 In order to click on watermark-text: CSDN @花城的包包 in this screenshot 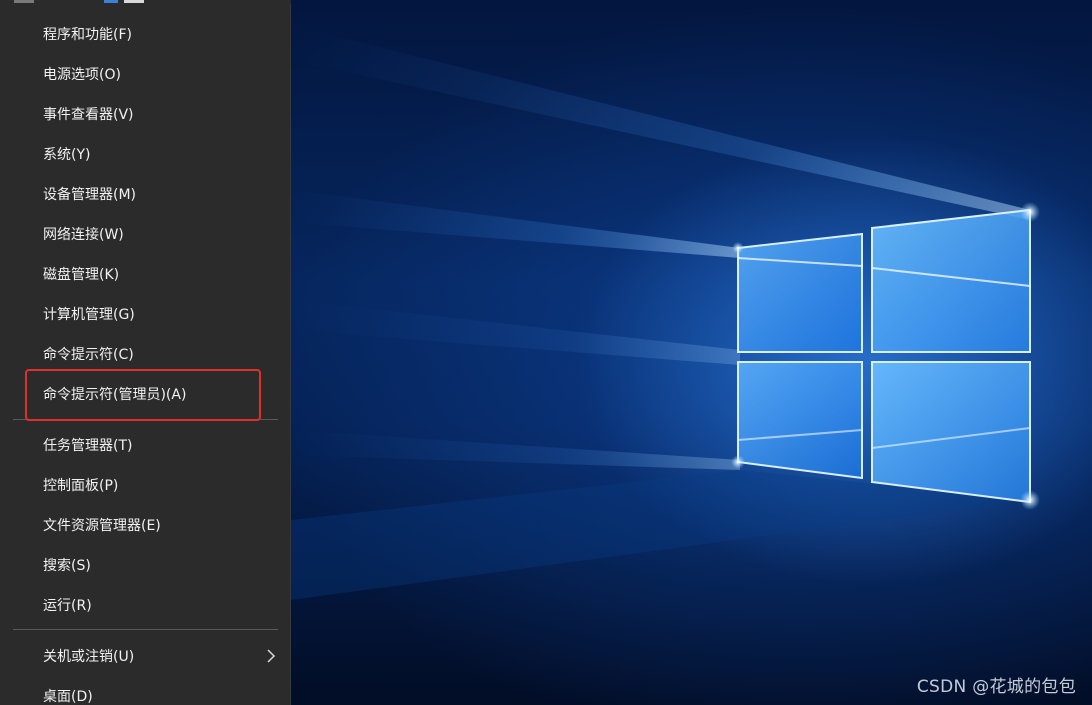, I will do `click(996, 687)`.